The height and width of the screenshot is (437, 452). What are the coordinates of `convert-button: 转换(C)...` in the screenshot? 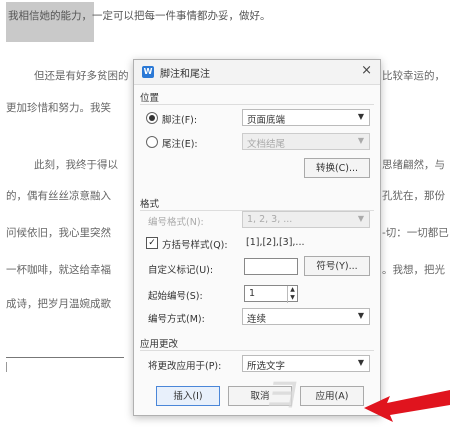 It's located at (337, 168).